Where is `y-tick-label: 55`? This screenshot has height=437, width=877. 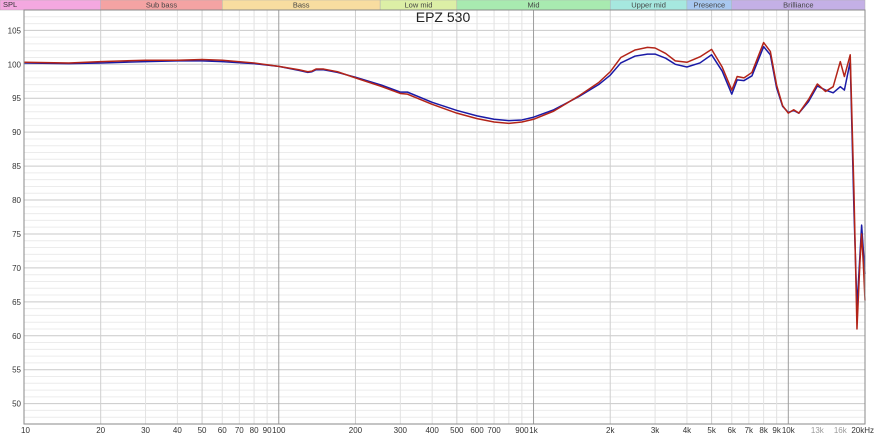
y-tick-label: 55 is located at coordinates (16, 370).